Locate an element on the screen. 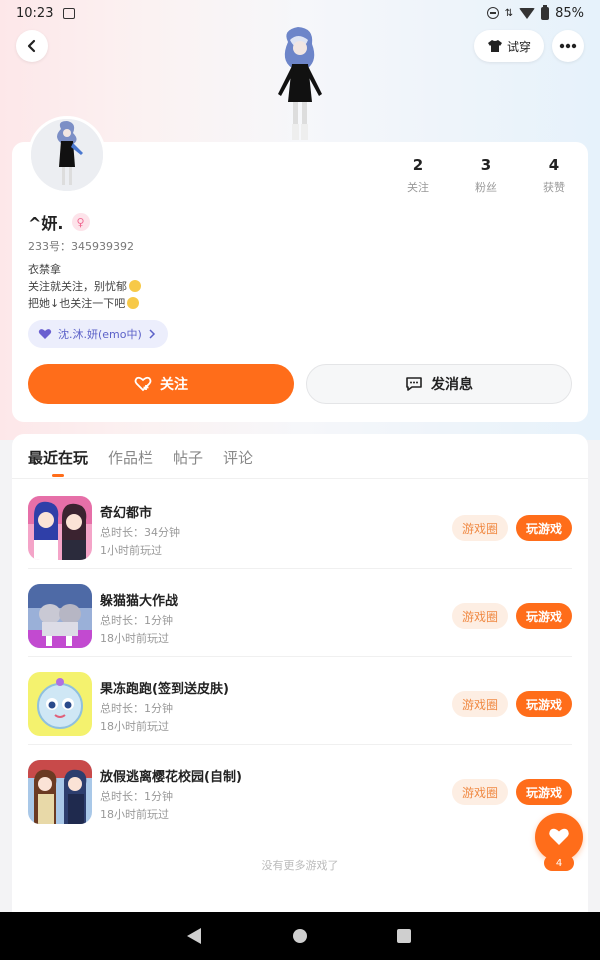 Image resolution: width=600 pixels, height=960 pixels. bio-line: 关注就关注，别忧郁 is located at coordinates (77, 286).